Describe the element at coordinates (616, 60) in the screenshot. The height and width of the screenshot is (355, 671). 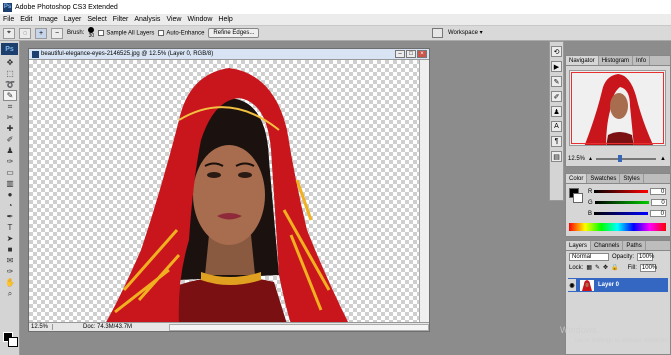
I see `tab-histogram: Histogram` at that location.